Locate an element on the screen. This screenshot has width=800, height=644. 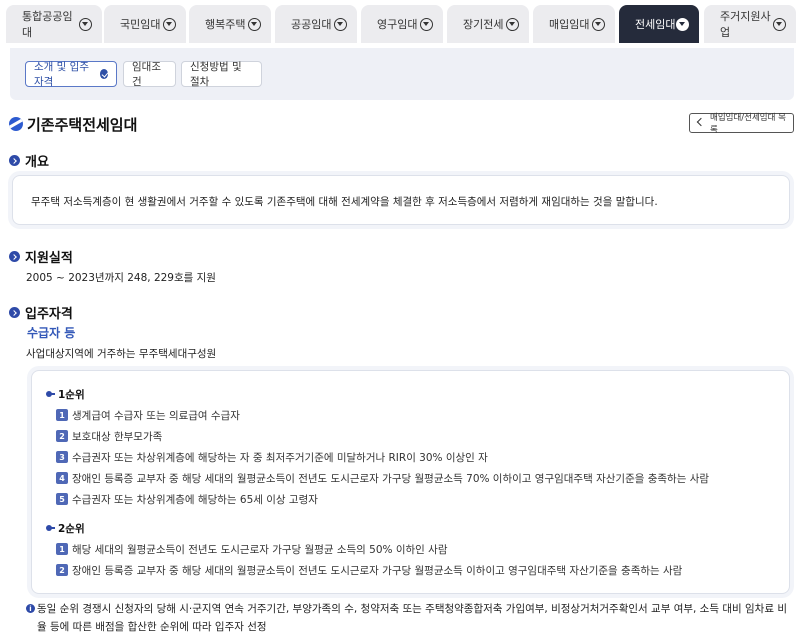
number-badge: 4 is located at coordinates (62, 478).